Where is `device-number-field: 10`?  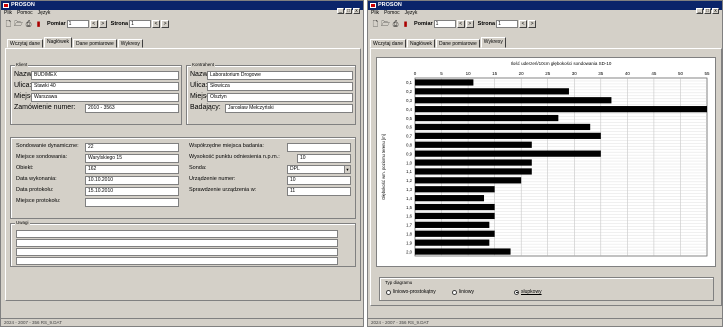
device-number-field: 10 is located at coordinates (319, 180).